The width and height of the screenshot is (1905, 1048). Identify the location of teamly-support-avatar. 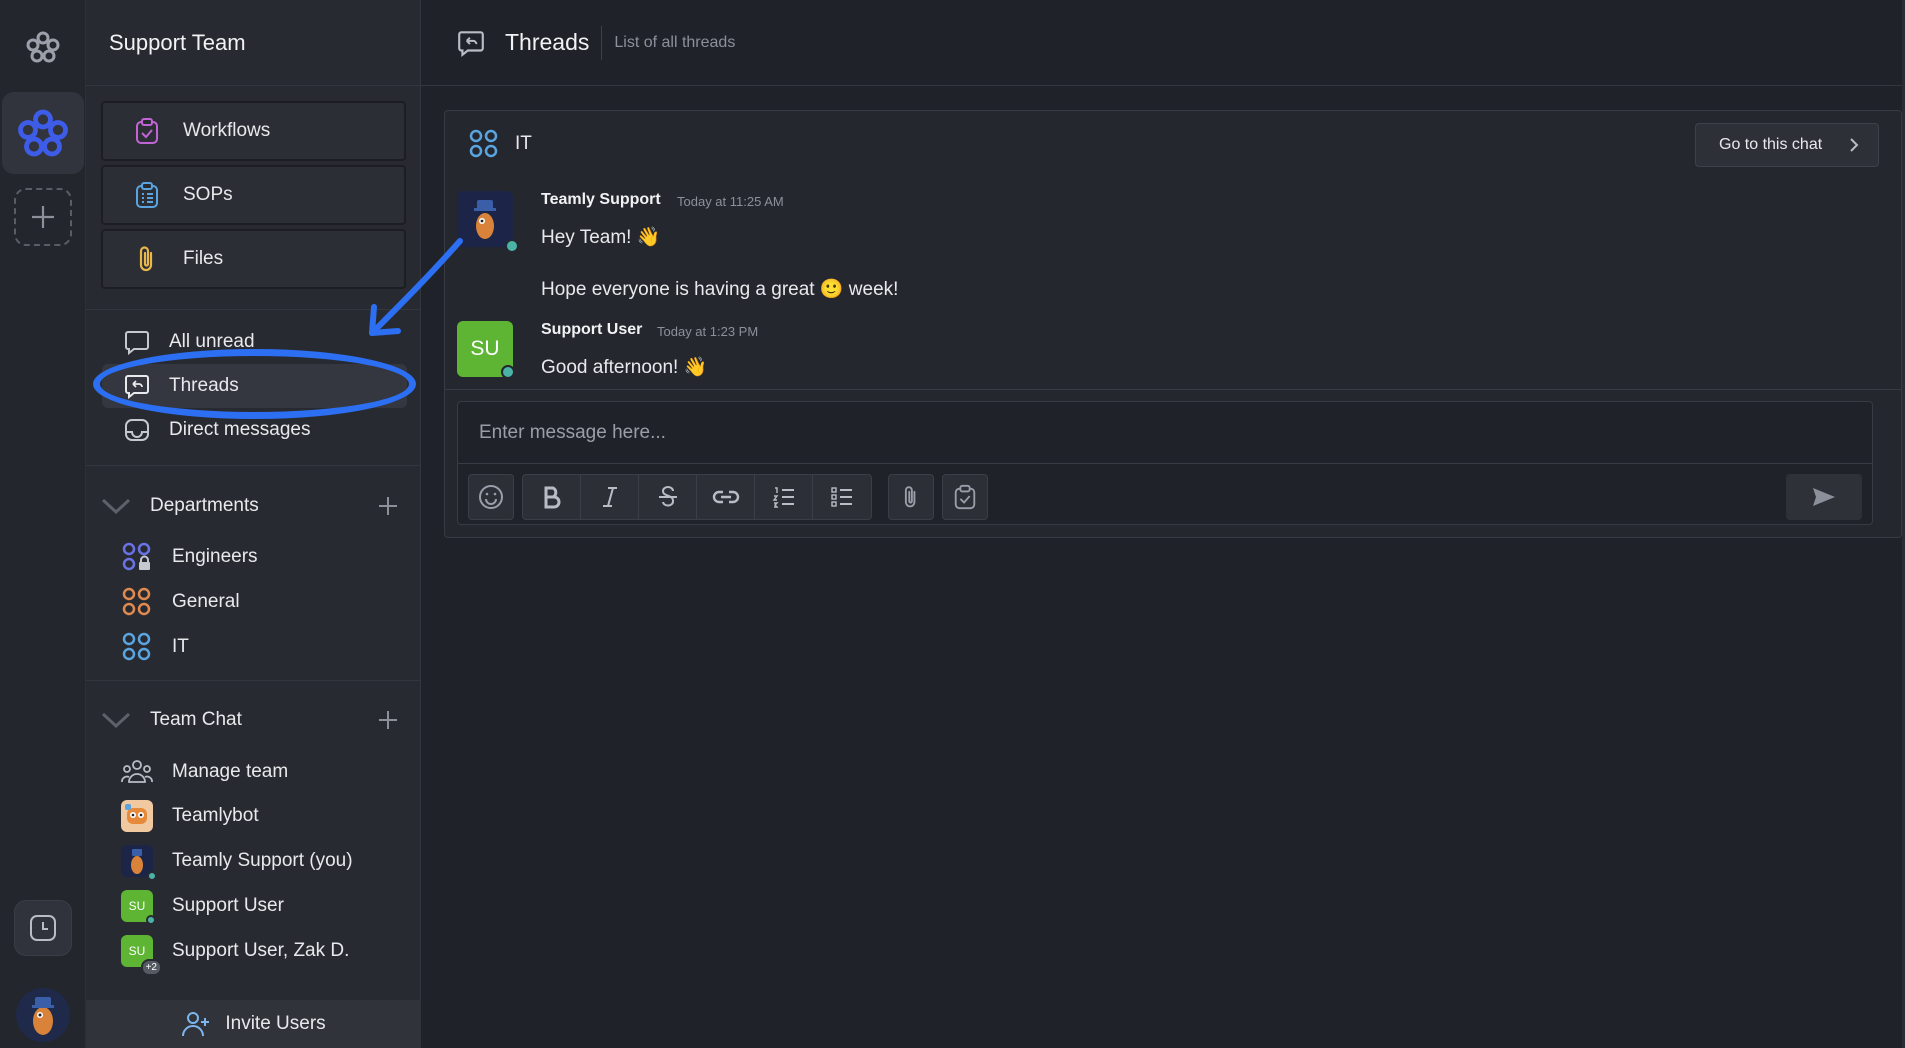
(488, 222).